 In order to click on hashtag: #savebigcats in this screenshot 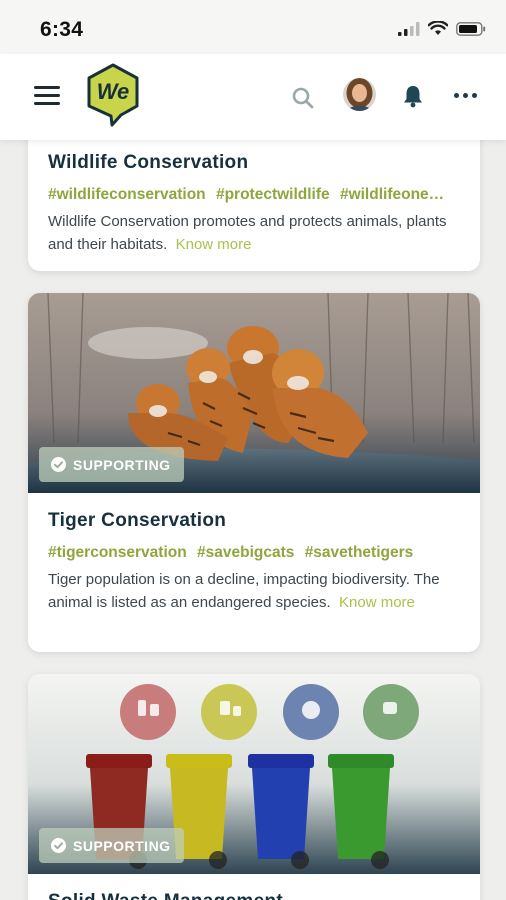, I will do `click(245, 552)`.